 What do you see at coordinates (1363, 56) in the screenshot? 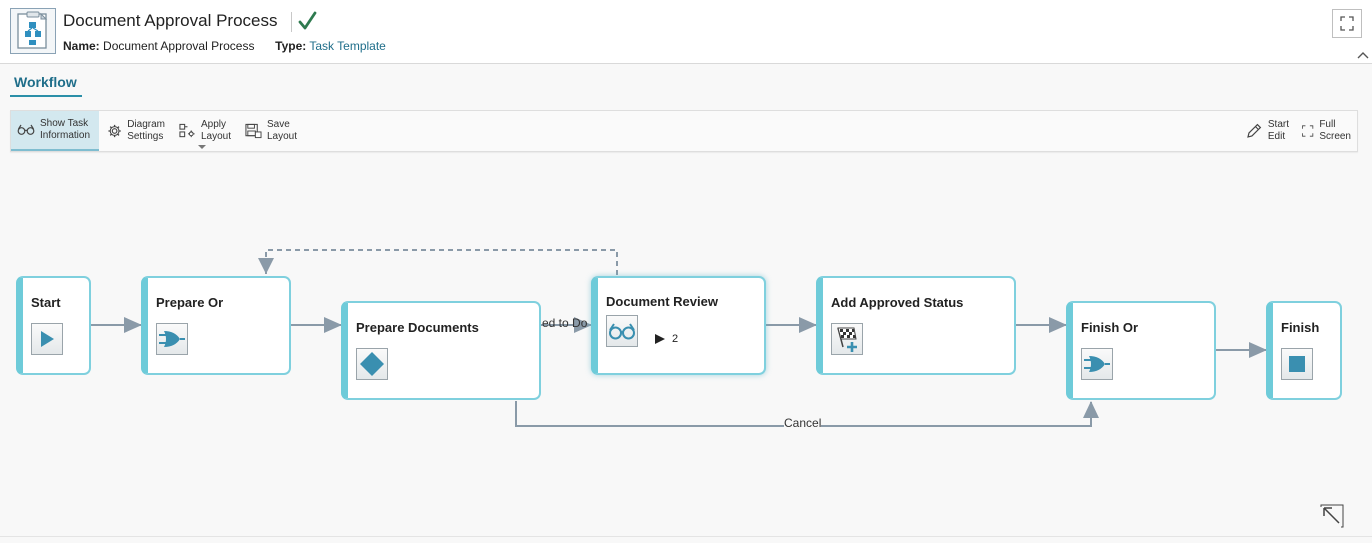
I see `chevron-up-icon` at bounding box center [1363, 56].